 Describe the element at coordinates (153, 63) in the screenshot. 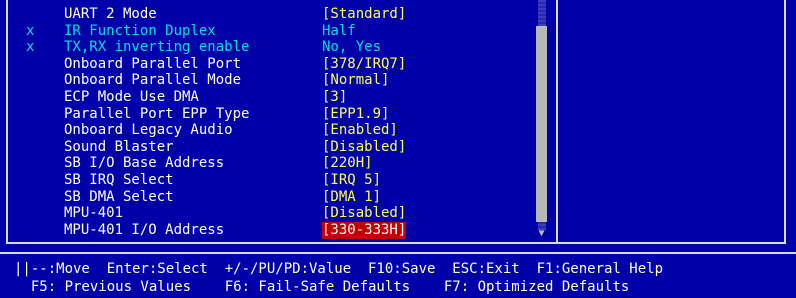

I see `setting-label: Onboard Parallel Port` at that location.